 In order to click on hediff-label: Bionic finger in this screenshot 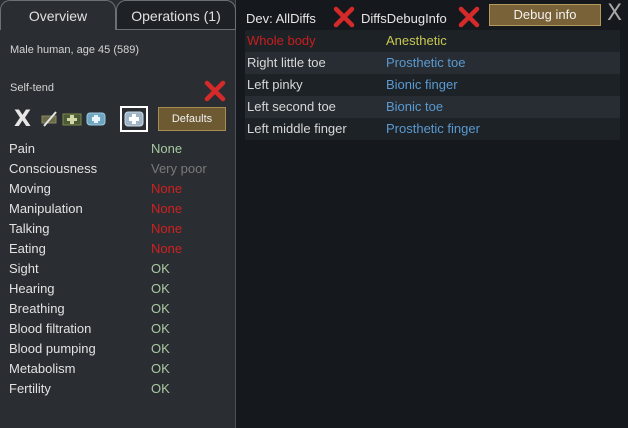, I will do `click(422, 84)`.